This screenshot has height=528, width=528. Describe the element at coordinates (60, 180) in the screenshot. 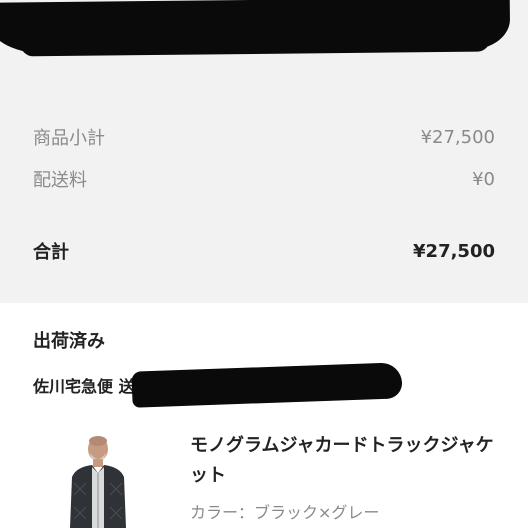

I see `shipping-label: 配送料` at that location.